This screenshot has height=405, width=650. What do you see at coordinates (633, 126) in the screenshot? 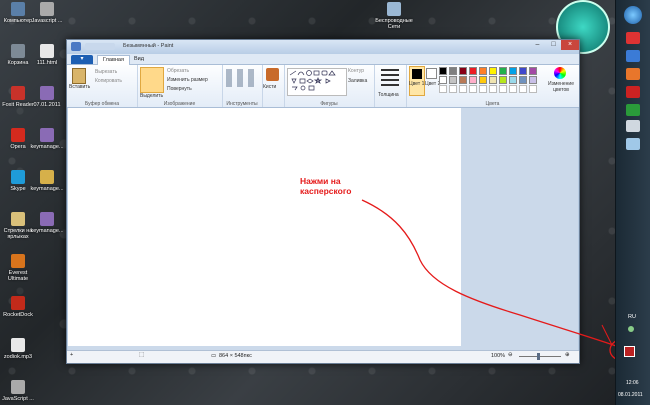
I see `taskbar-paint-button` at bounding box center [633, 126].